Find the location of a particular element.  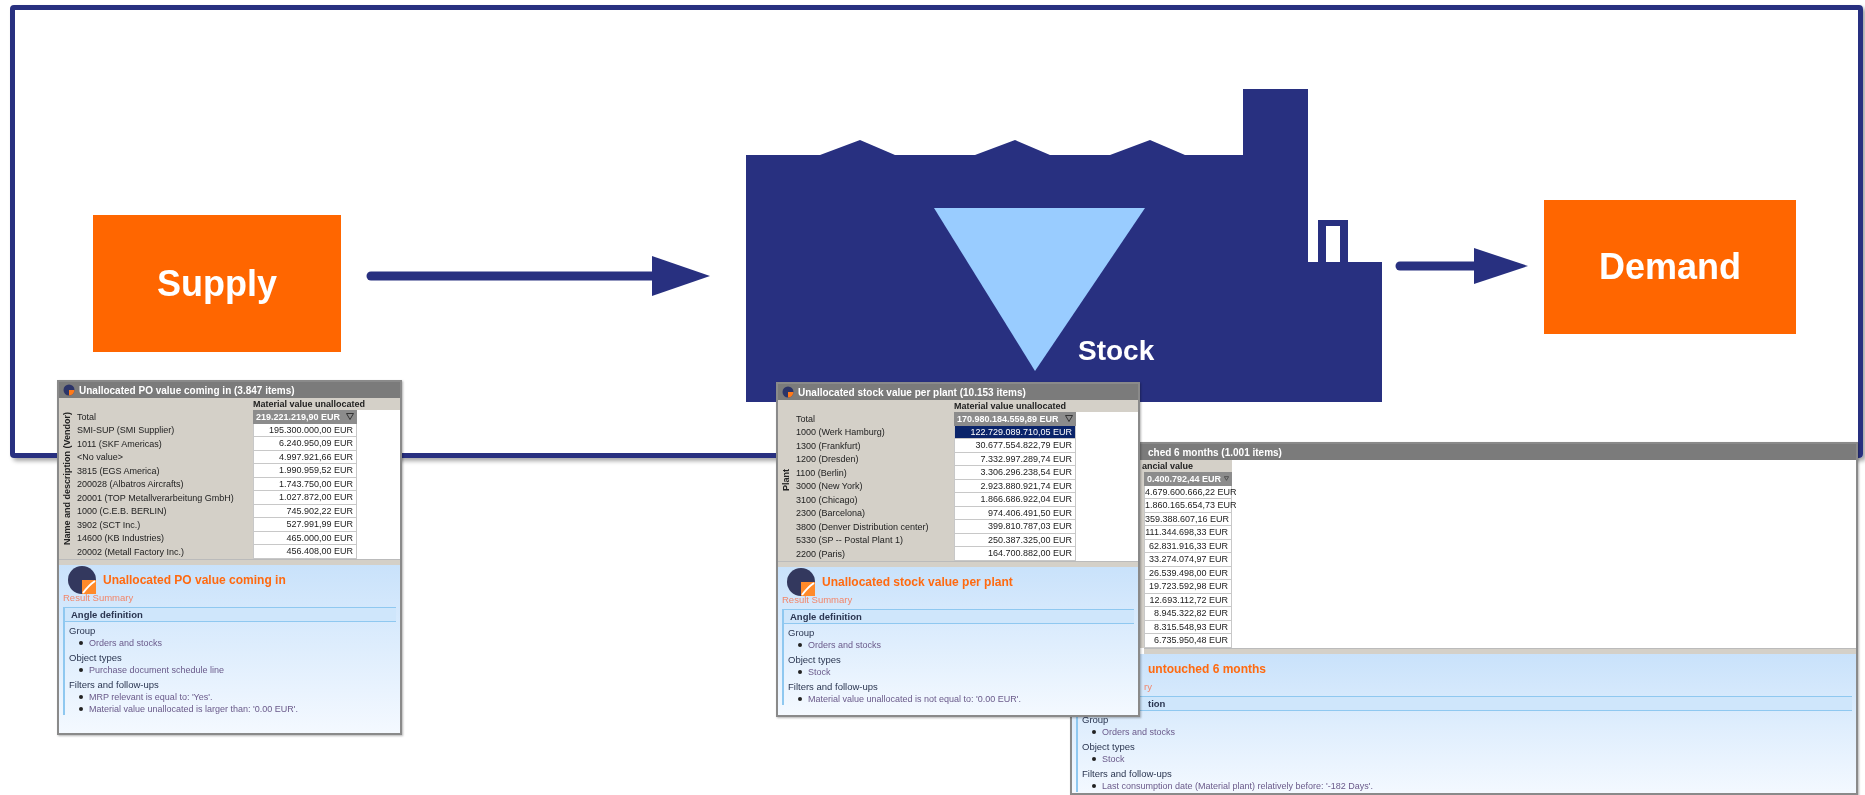

row-label: 2200 (Paris) is located at coordinates (821, 553).